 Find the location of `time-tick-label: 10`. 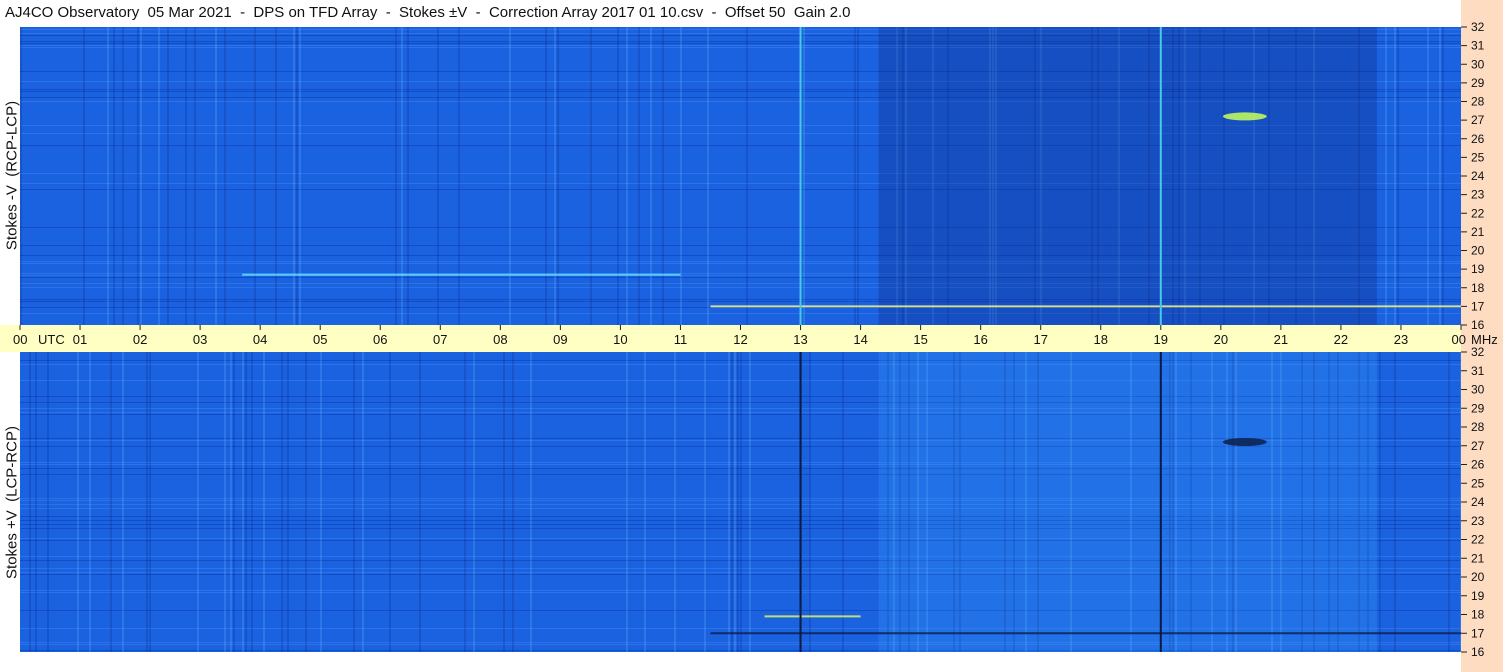

time-tick-label: 10 is located at coordinates (620, 339).